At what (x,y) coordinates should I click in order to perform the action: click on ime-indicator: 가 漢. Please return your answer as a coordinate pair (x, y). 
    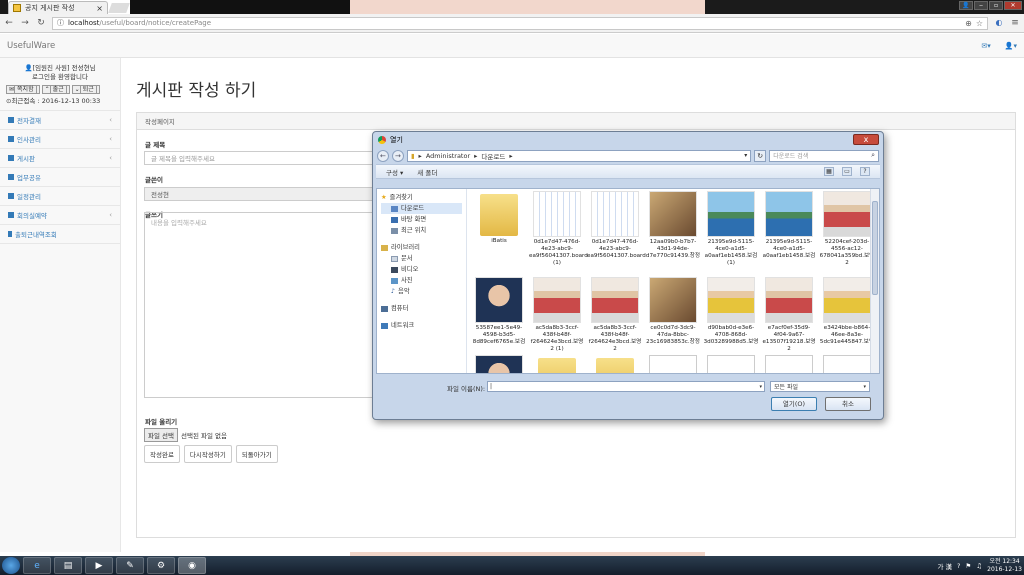
    Looking at the image, I should click on (944, 566).